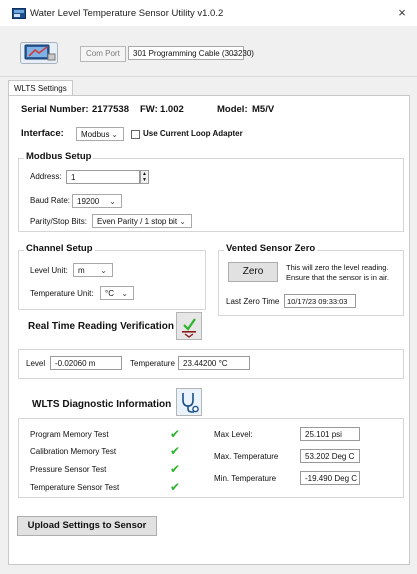  Describe the element at coordinates (330, 478) in the screenshot. I see `min-temperature-field: -19.490 Deg C` at that location.